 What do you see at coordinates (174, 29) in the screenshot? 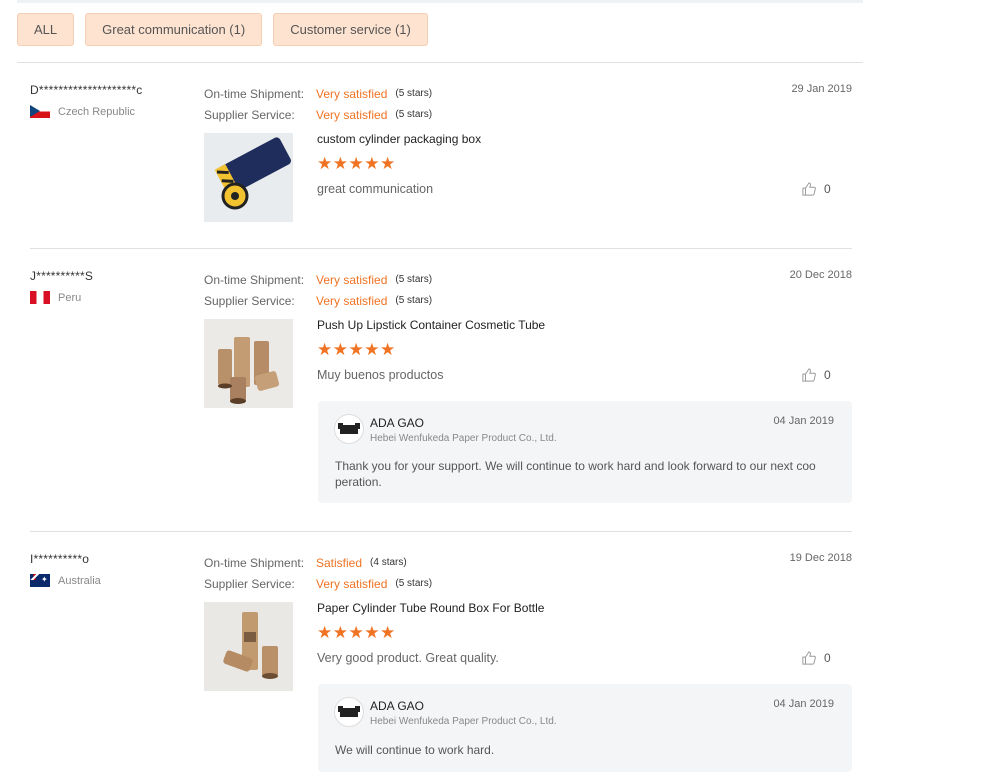
I see `filter-great-communication-button: Great communication (1)` at bounding box center [174, 29].